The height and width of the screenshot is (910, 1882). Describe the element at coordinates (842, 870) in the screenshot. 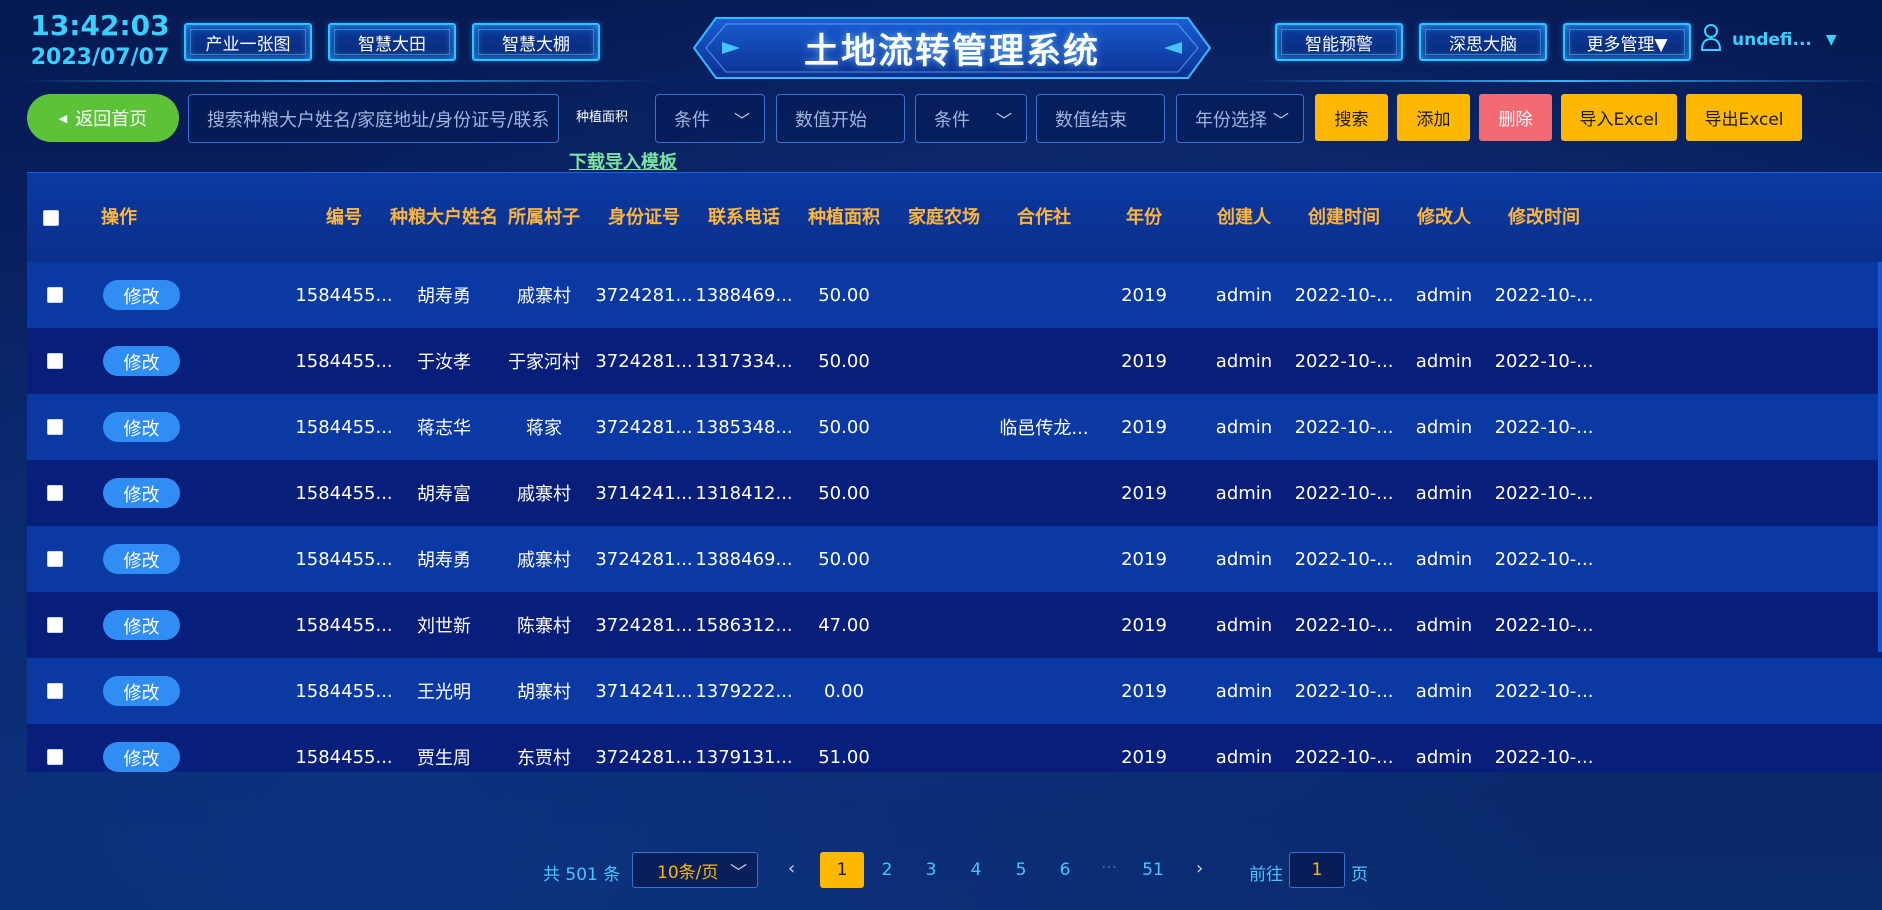

I see `page-1: 1` at that location.